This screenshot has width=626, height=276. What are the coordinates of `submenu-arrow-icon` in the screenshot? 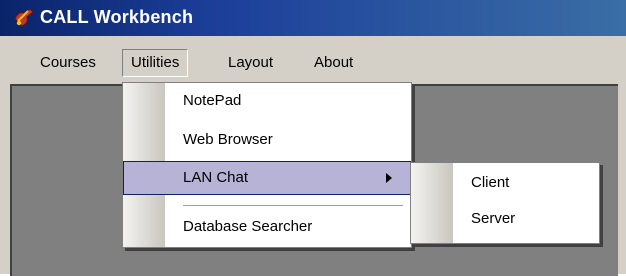 It's located at (389, 178).